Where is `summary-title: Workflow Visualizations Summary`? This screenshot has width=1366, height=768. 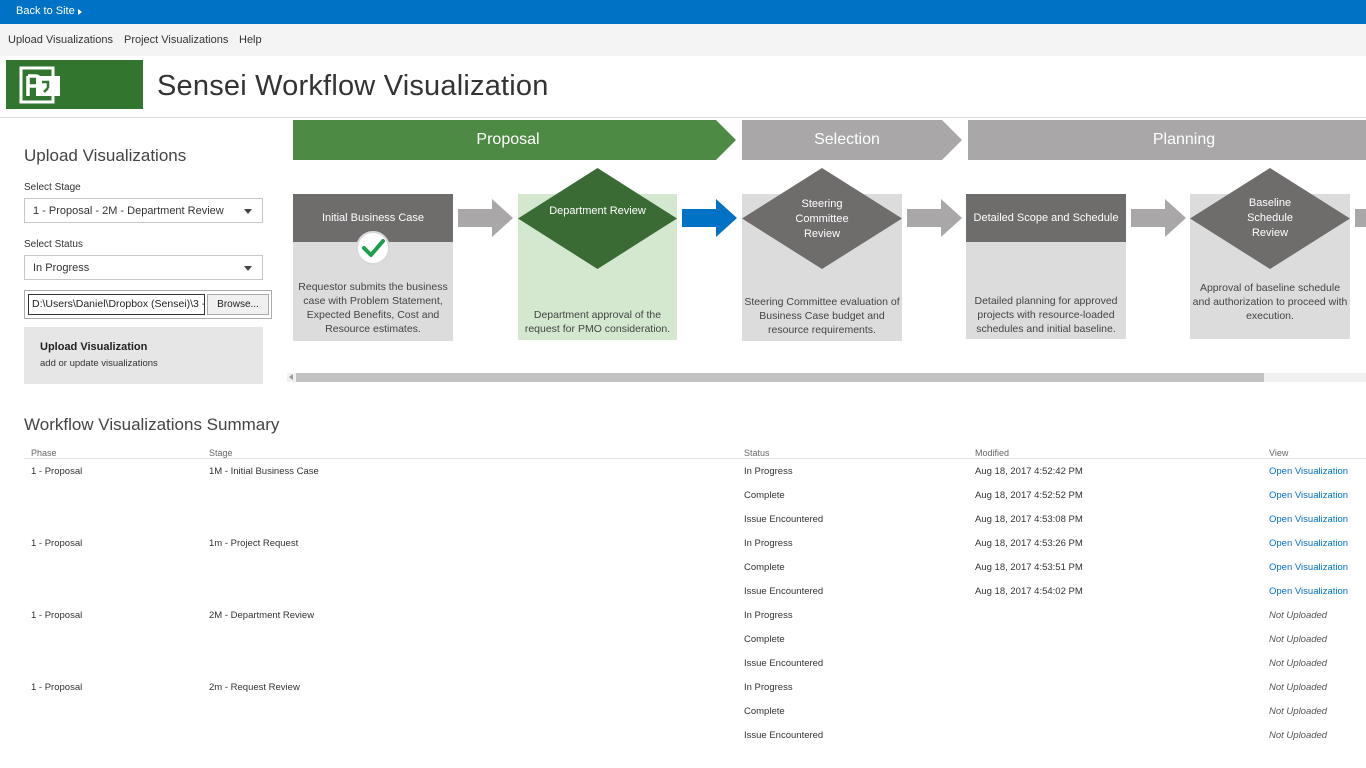
summary-title: Workflow Visualizations Summary is located at coordinates (152, 424).